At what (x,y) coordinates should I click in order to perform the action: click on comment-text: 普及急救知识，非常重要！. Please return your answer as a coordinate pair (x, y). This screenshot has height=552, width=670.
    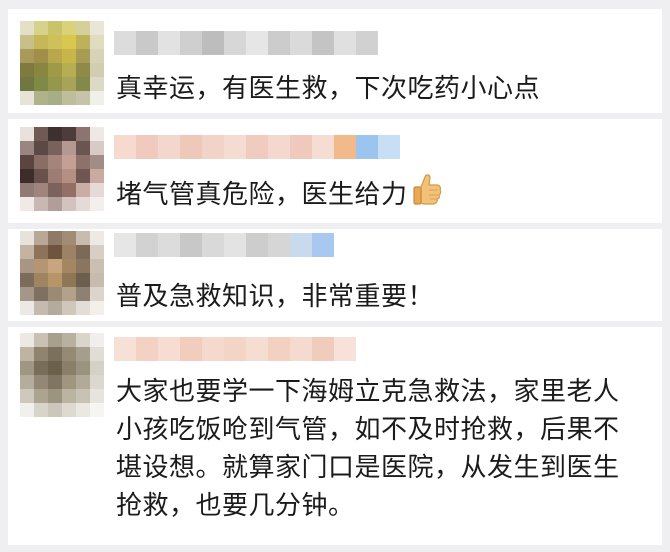
    Looking at the image, I should click on (380, 297).